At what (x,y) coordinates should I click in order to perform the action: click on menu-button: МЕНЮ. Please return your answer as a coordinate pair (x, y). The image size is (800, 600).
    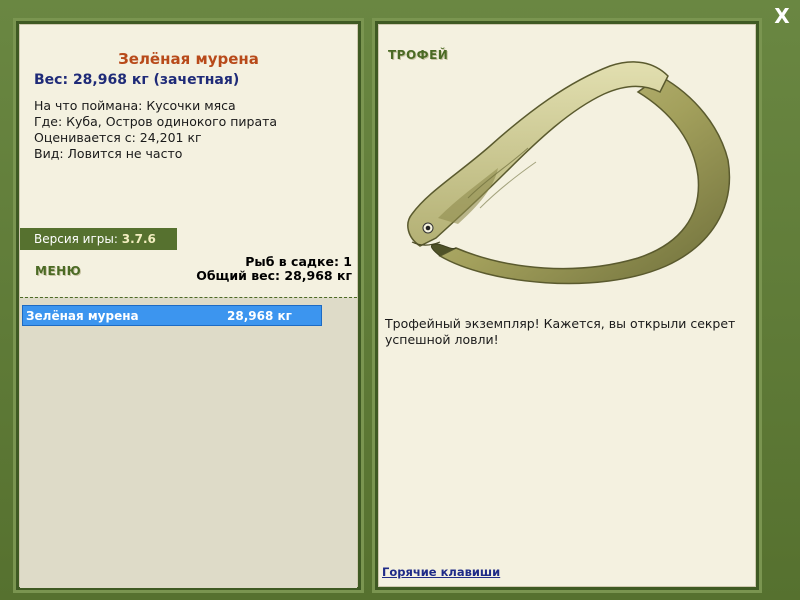
    Looking at the image, I should click on (58, 271).